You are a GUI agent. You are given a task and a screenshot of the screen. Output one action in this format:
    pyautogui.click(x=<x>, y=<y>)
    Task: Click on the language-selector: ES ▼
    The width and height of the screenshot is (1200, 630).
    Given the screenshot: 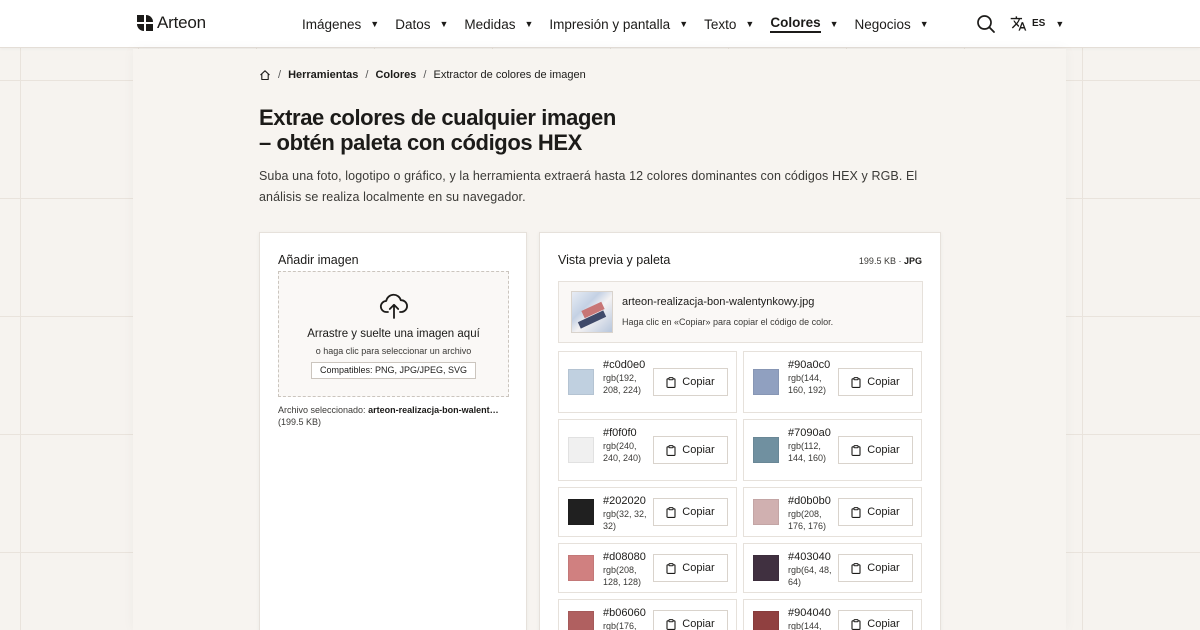 What is the action you would take?
    pyautogui.click(x=1037, y=23)
    